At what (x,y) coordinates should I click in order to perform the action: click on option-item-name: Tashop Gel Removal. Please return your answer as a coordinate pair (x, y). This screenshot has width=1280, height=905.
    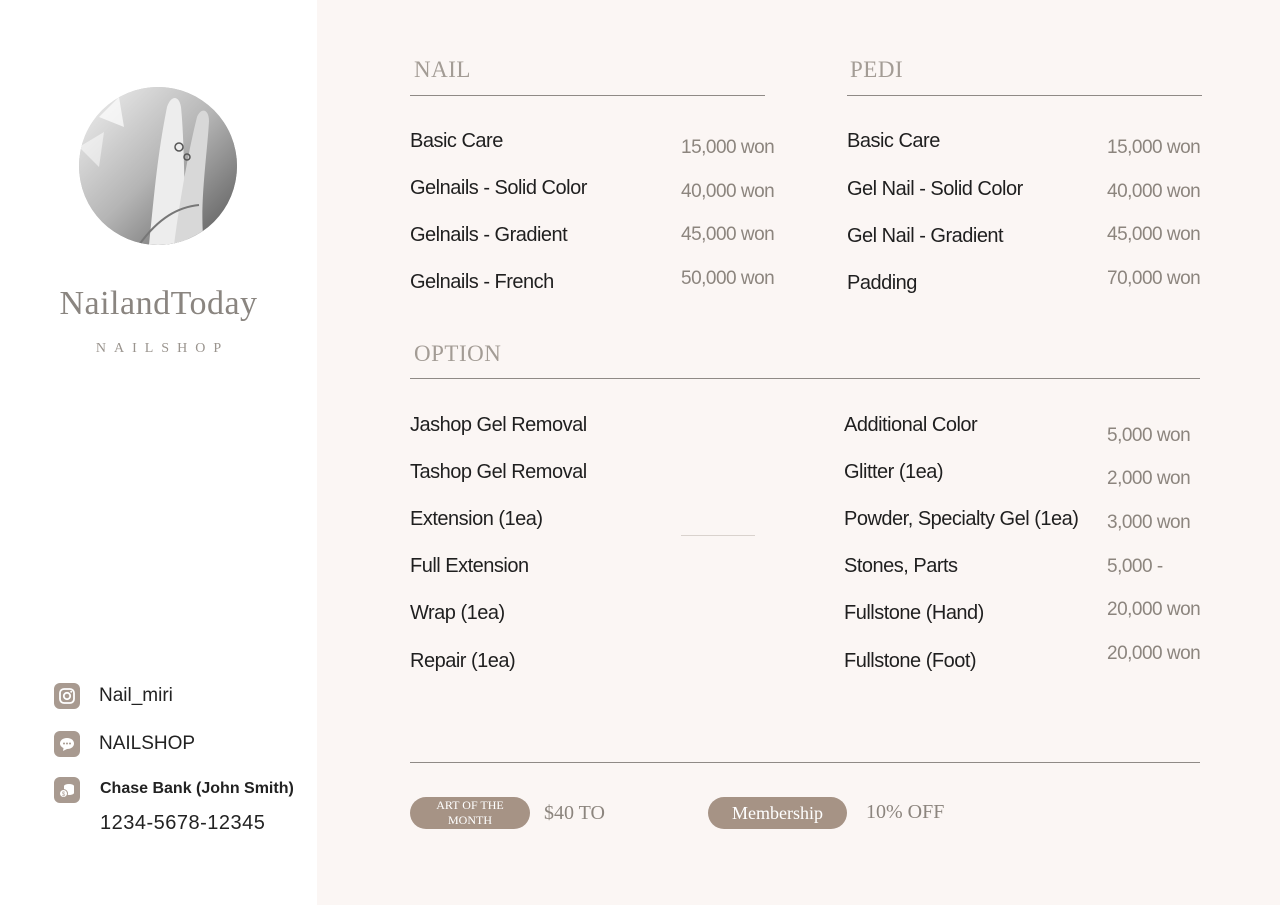
    Looking at the image, I should click on (498, 472).